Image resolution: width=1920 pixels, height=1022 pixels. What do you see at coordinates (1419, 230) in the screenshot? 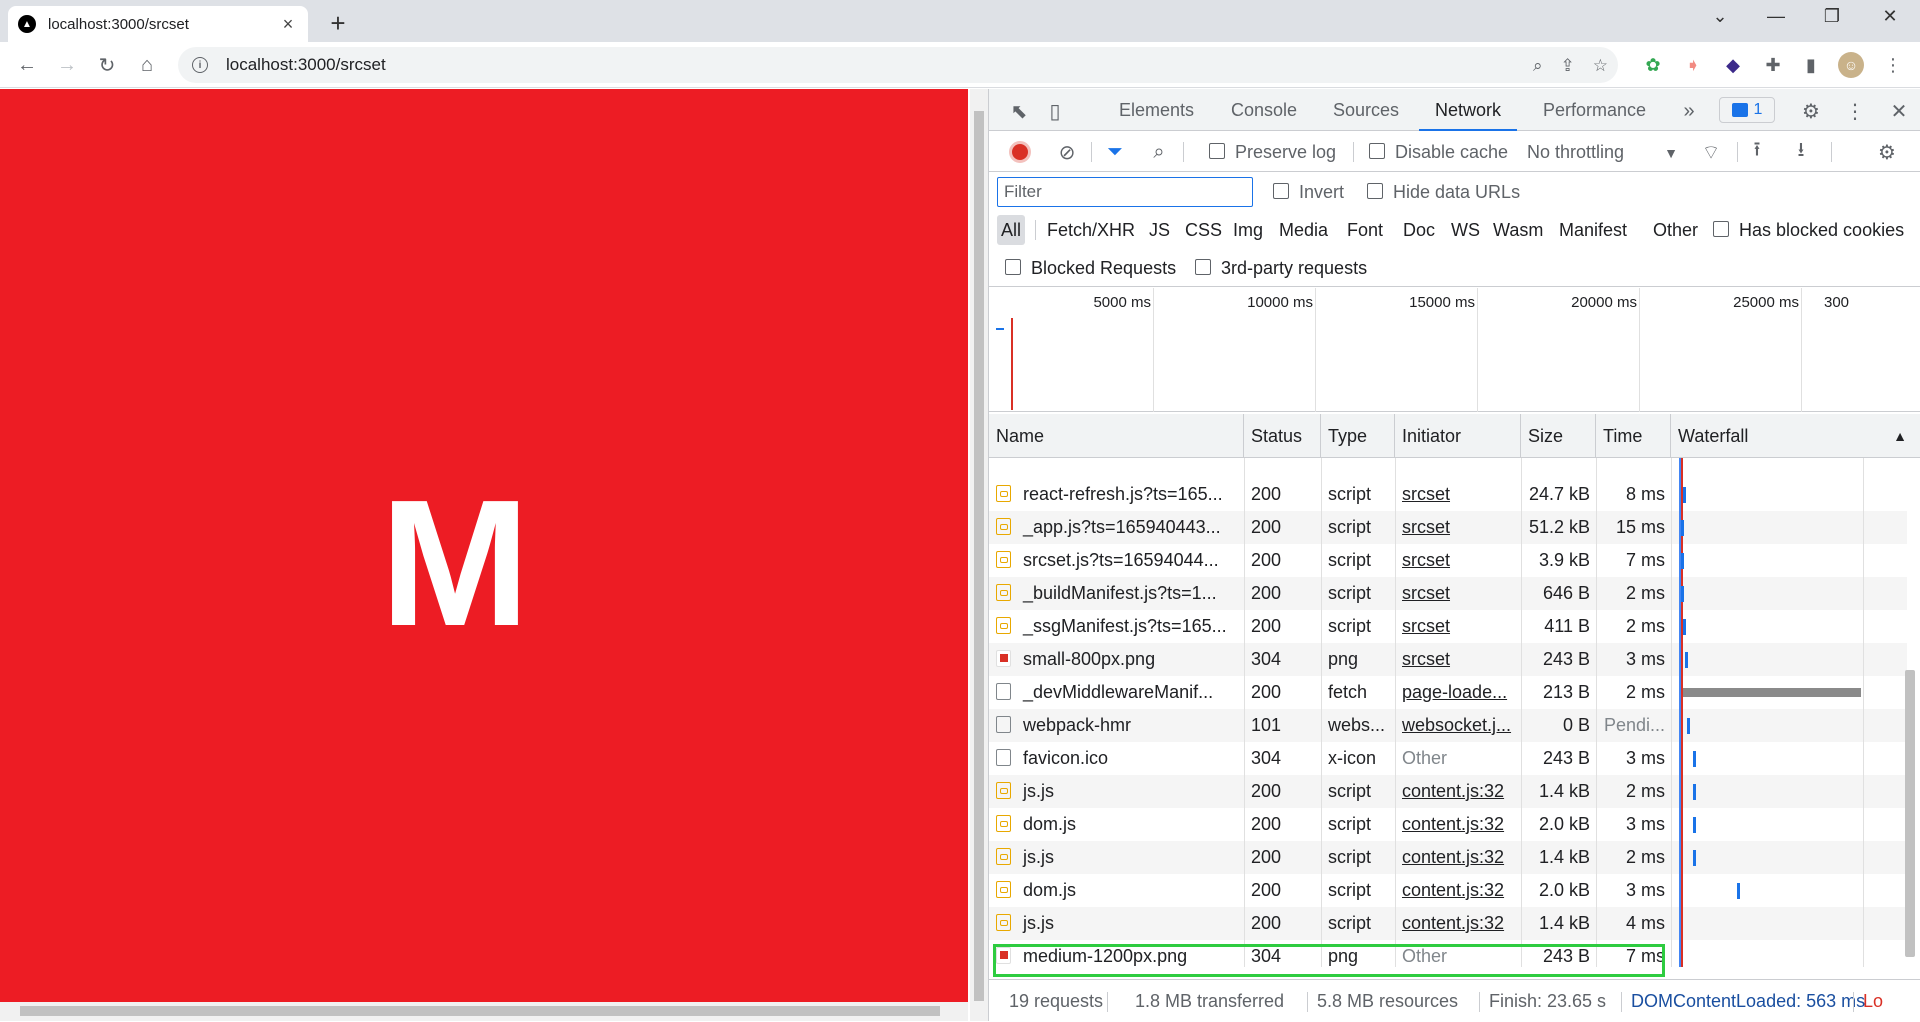
I see `type-filter-doc: Doc` at bounding box center [1419, 230].